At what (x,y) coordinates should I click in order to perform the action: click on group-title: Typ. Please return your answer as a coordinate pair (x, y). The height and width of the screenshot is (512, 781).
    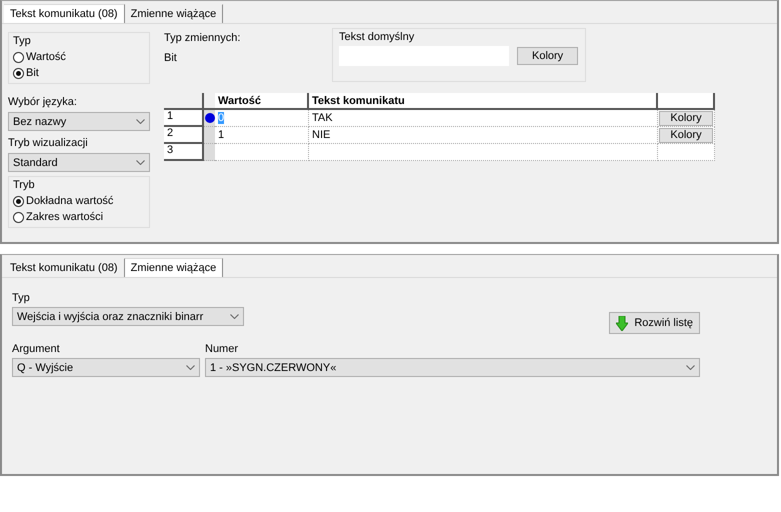
    Looking at the image, I should click on (22, 41).